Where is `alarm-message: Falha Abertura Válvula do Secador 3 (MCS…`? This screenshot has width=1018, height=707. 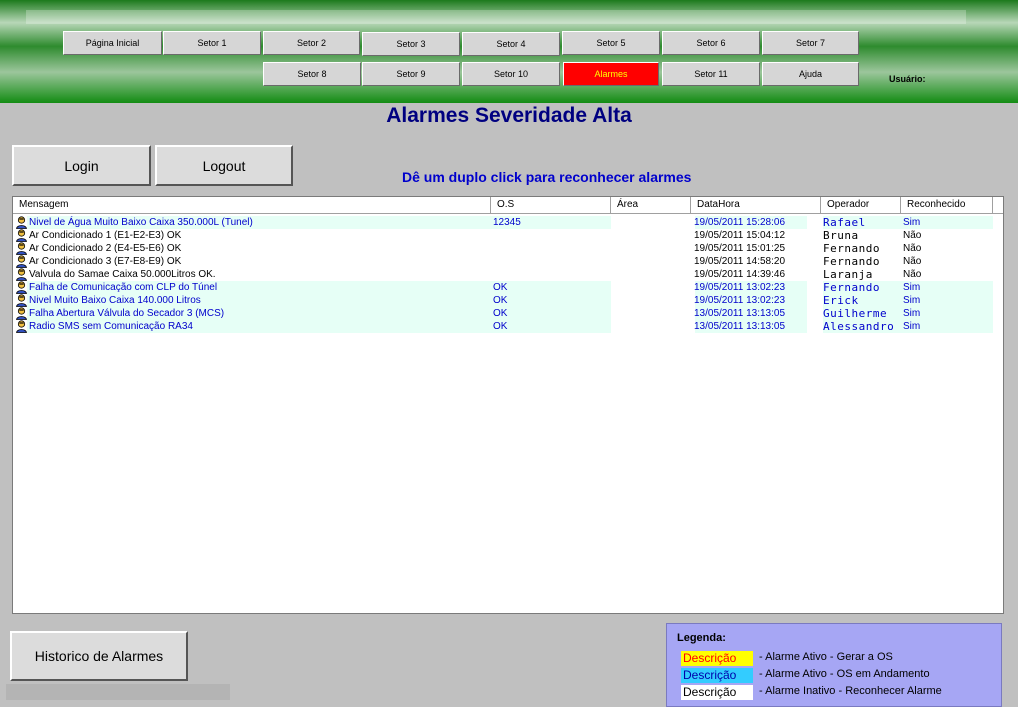 alarm-message: Falha Abertura Válvula do Secador 3 (MCS… is located at coordinates (127, 313).